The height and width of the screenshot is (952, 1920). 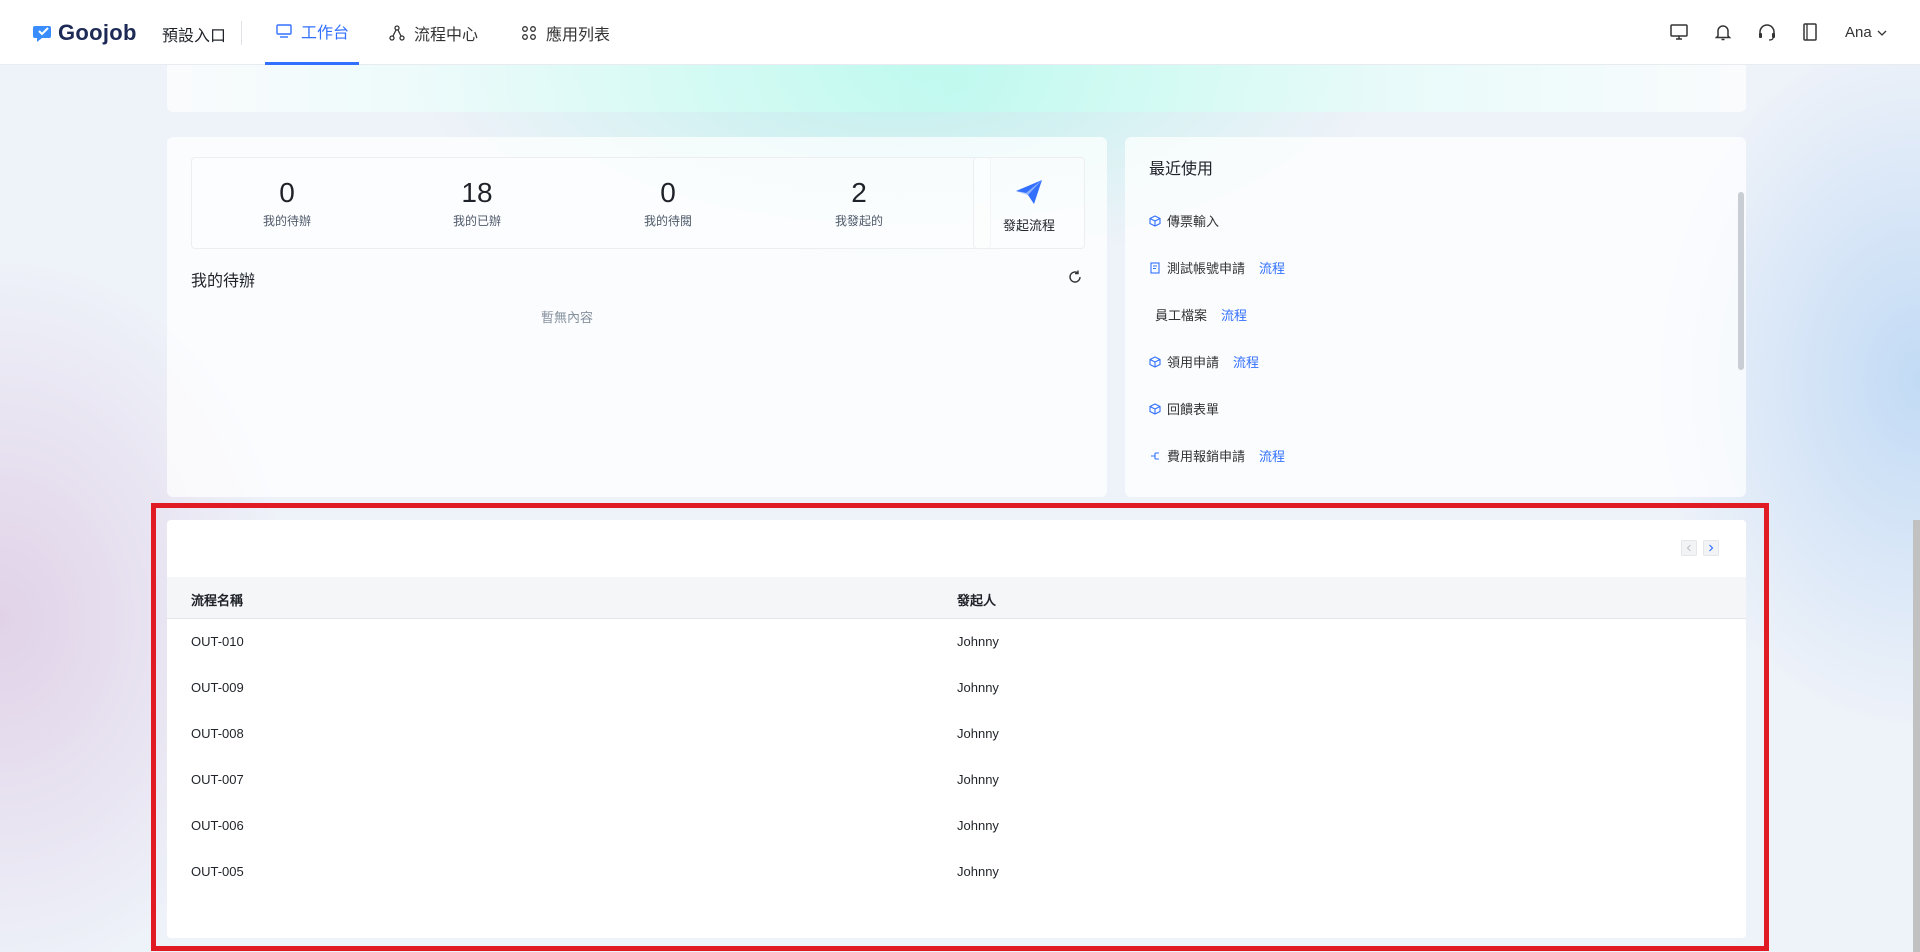 I want to click on chevron-down-icon, so click(x=1882, y=33).